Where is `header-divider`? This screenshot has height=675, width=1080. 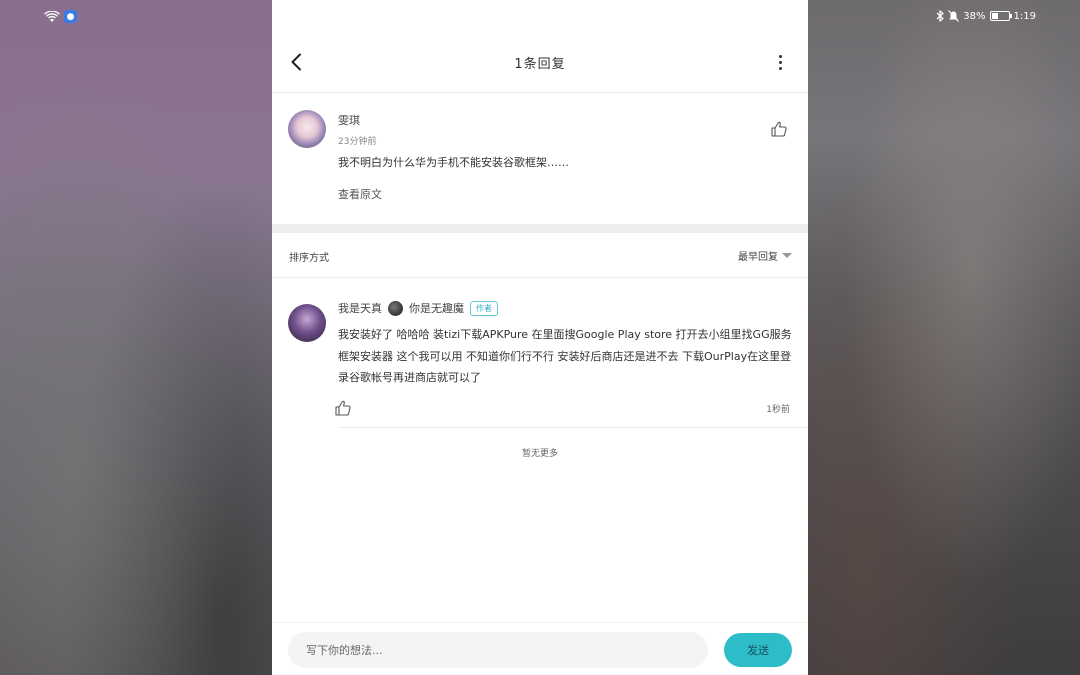 header-divider is located at coordinates (540, 92).